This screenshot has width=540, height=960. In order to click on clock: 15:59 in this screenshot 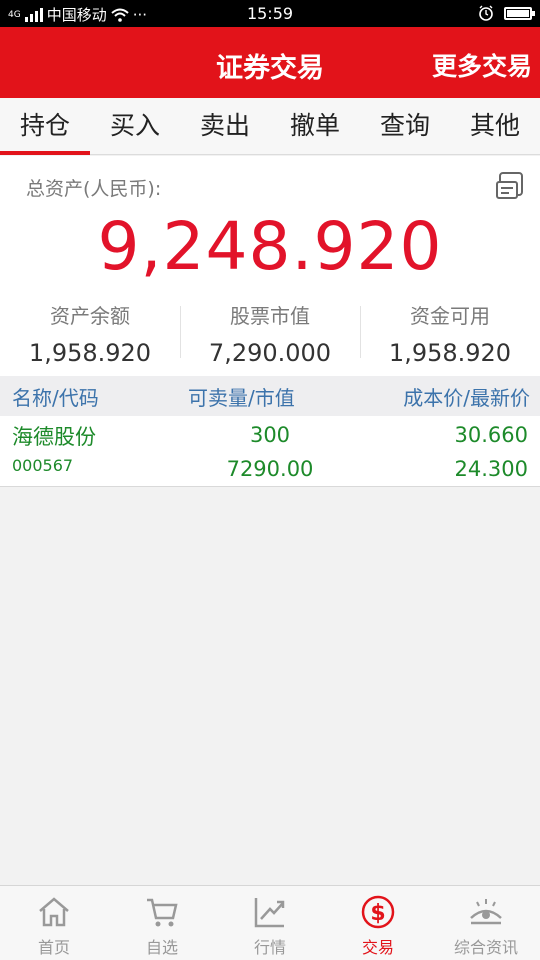, I will do `click(270, 13)`.